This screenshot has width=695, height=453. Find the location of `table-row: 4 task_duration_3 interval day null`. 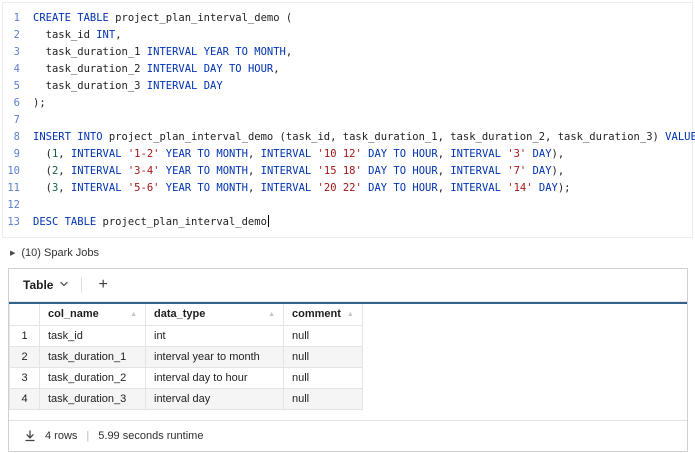

table-row: 4 task_duration_3 interval day null is located at coordinates (186, 398).